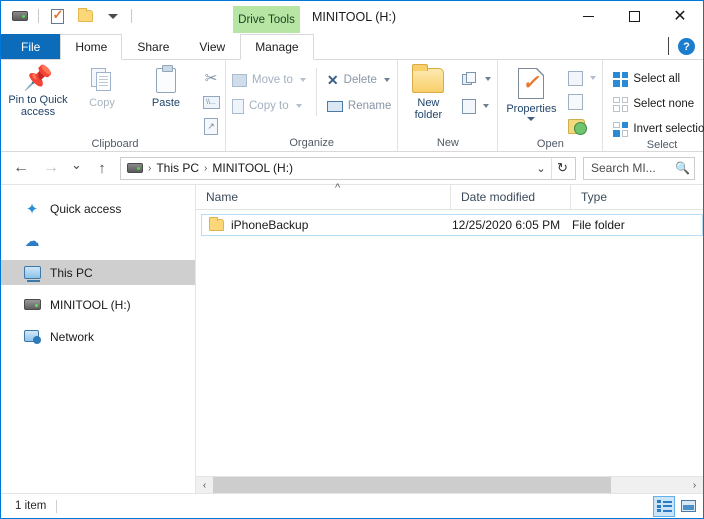 This screenshot has height=519, width=704. Describe the element at coordinates (98, 208) in the screenshot. I see `sidebar-item-quick-access: ✦ Quick access` at that location.